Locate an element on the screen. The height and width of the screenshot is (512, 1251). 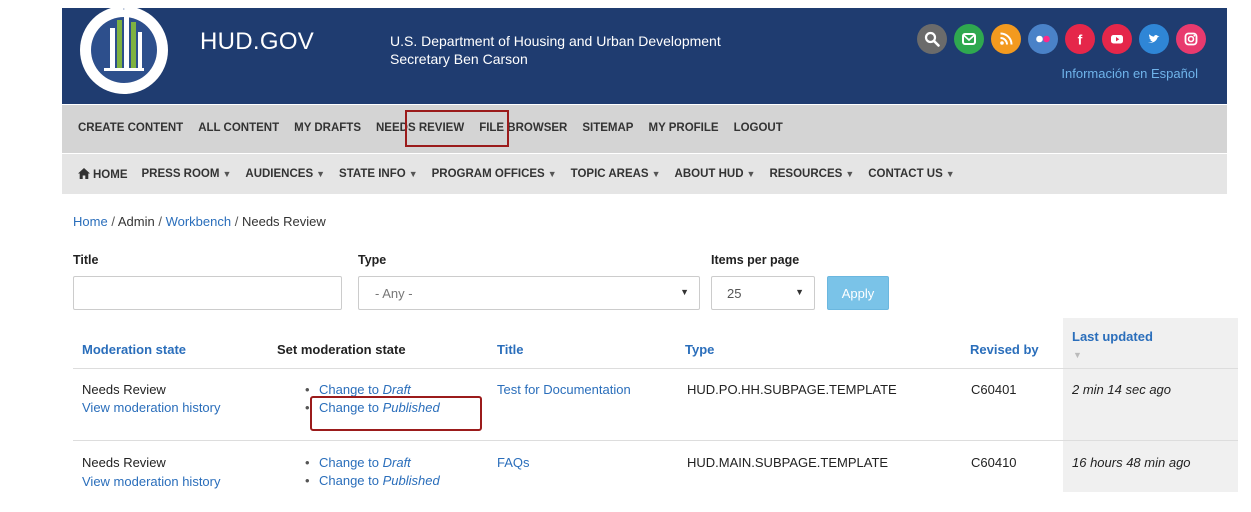
menu-logout: LOGOUT is located at coordinates (758, 128).